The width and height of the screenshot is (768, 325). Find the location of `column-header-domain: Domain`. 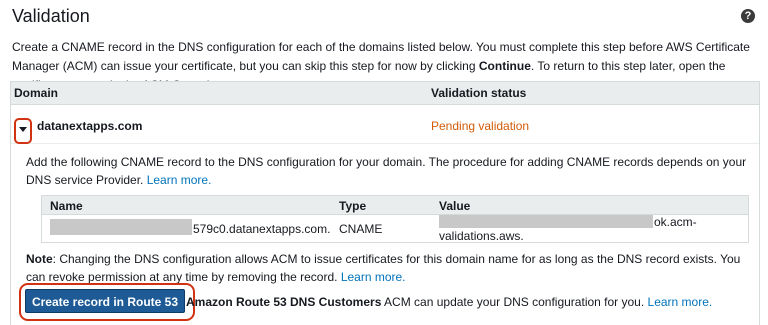

column-header-domain: Domain is located at coordinates (36, 93).